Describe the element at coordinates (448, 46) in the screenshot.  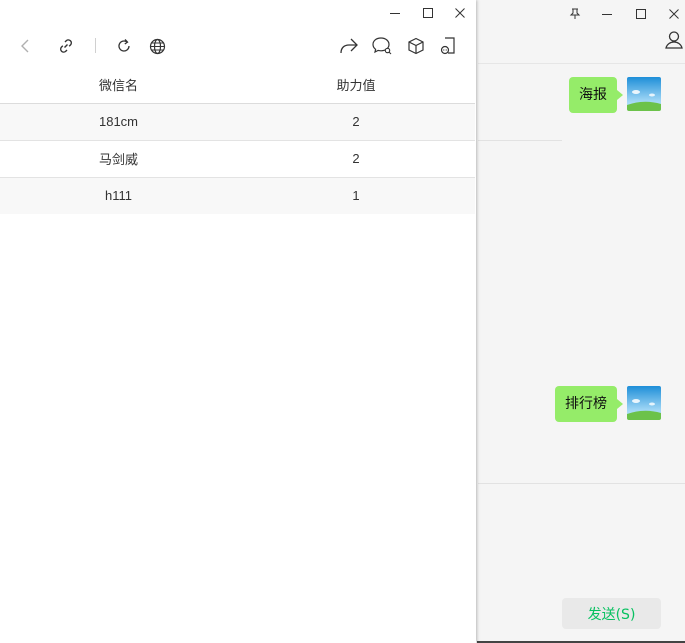
I see `mini-program-icon` at that location.